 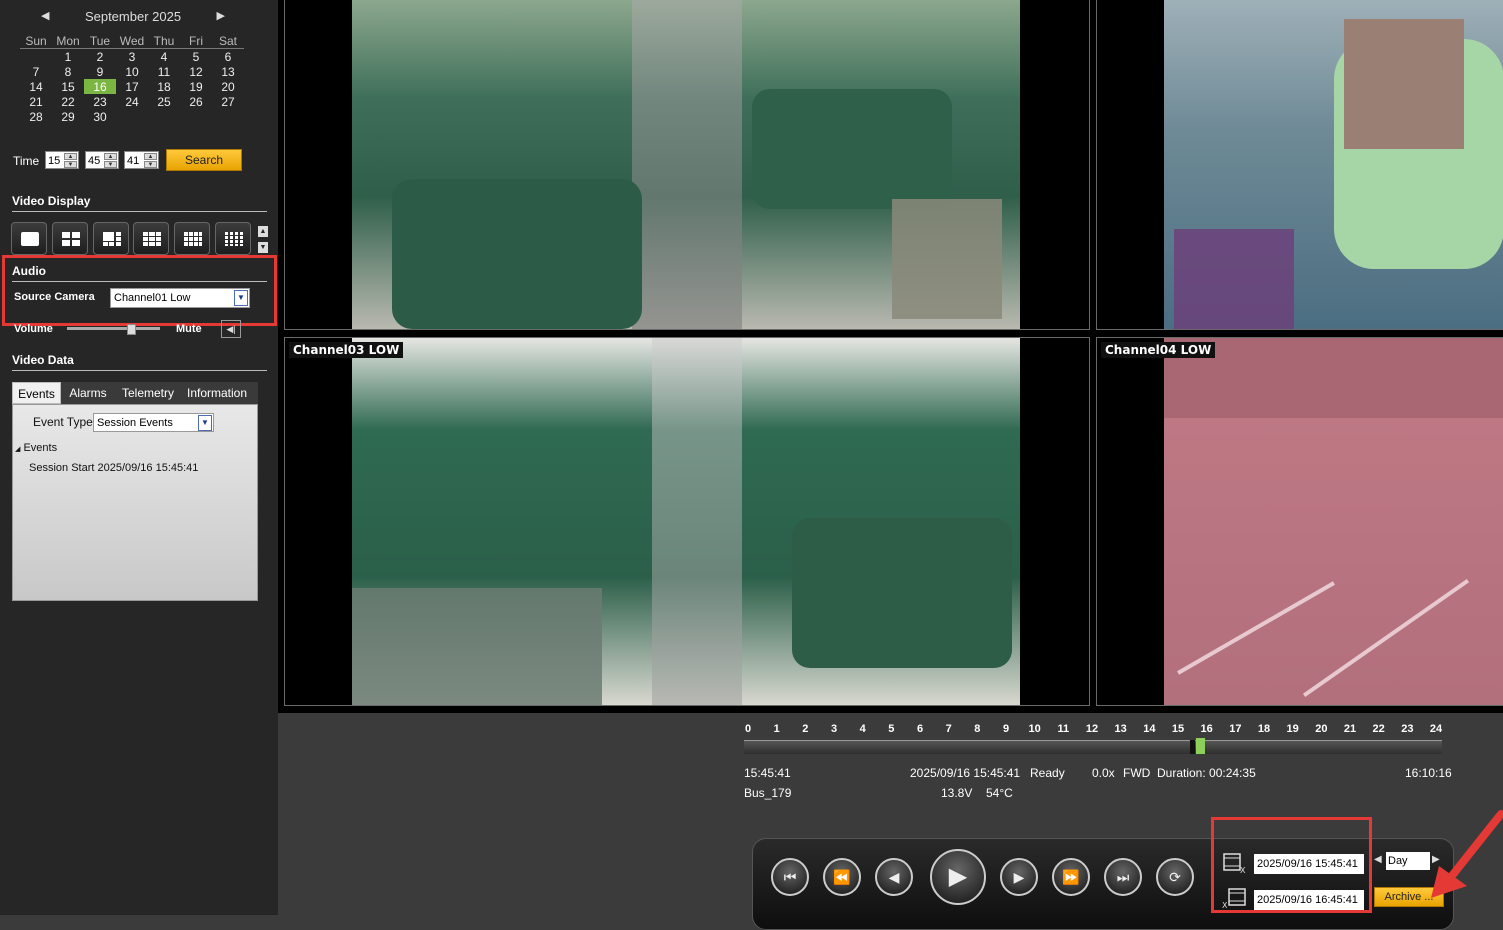 What do you see at coordinates (36, 71) in the screenshot?
I see `calendar-day: 7` at bounding box center [36, 71].